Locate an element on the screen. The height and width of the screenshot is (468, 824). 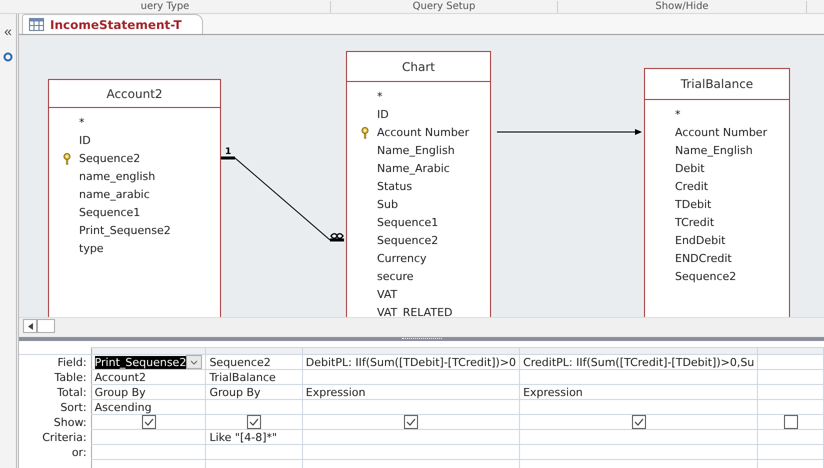
field-item: Debit is located at coordinates (724, 169).